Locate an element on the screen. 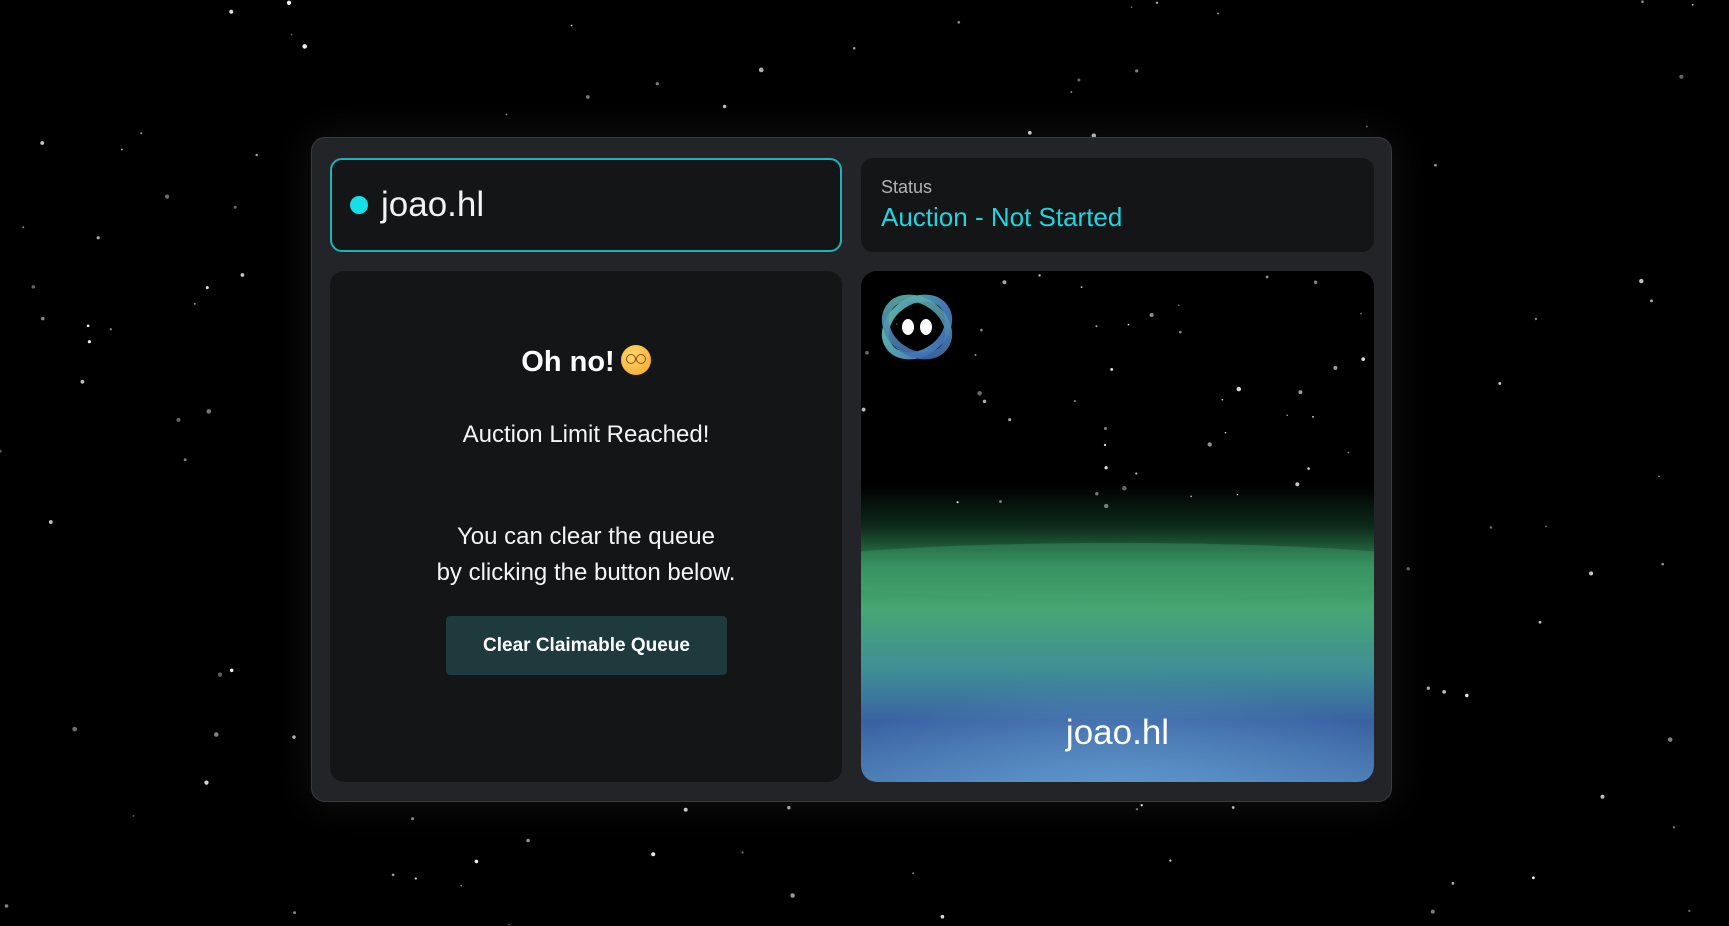 Image resolution: width=1729 pixels, height=926 pixels. status-dot-icon is located at coordinates (359, 205).